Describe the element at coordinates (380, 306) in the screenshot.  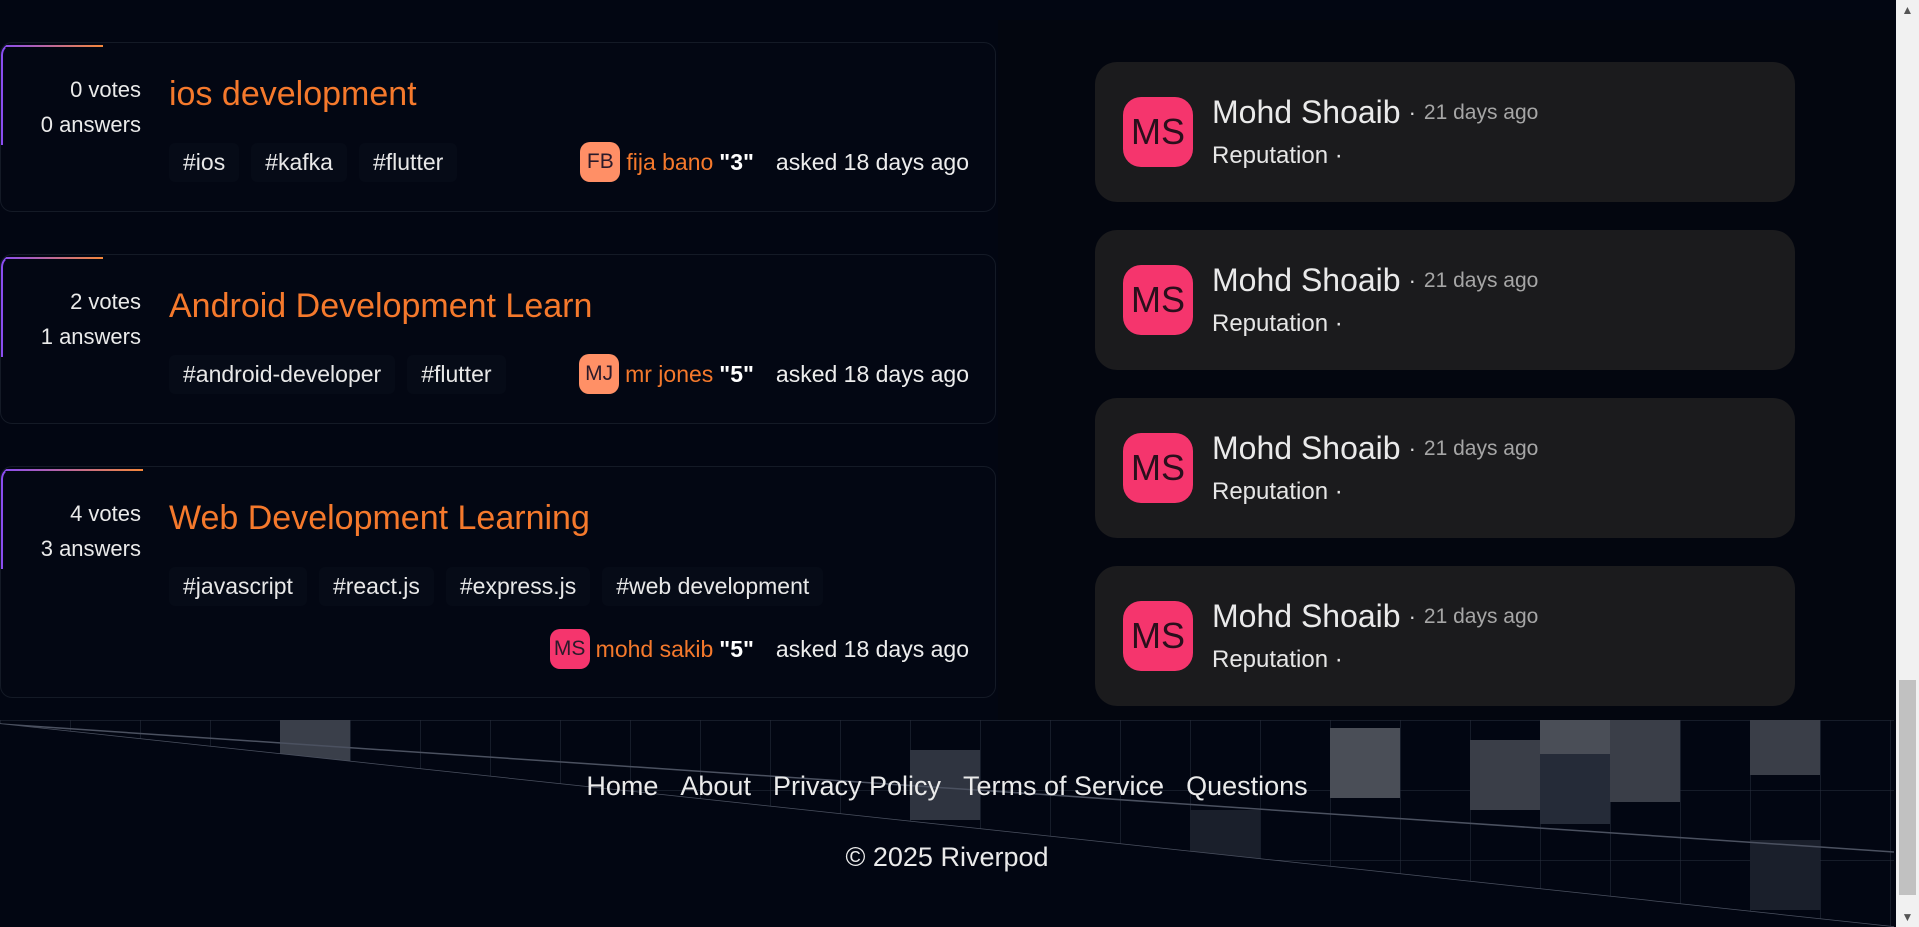
I see `question-title: Android Development Learn` at that location.